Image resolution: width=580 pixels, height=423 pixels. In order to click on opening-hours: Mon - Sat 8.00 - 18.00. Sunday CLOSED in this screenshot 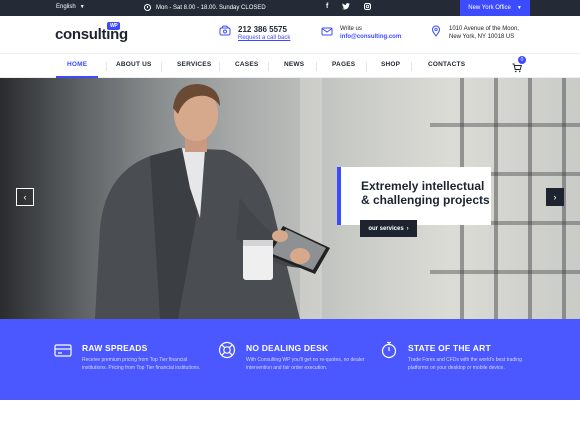, I will do `click(205, 7)`.